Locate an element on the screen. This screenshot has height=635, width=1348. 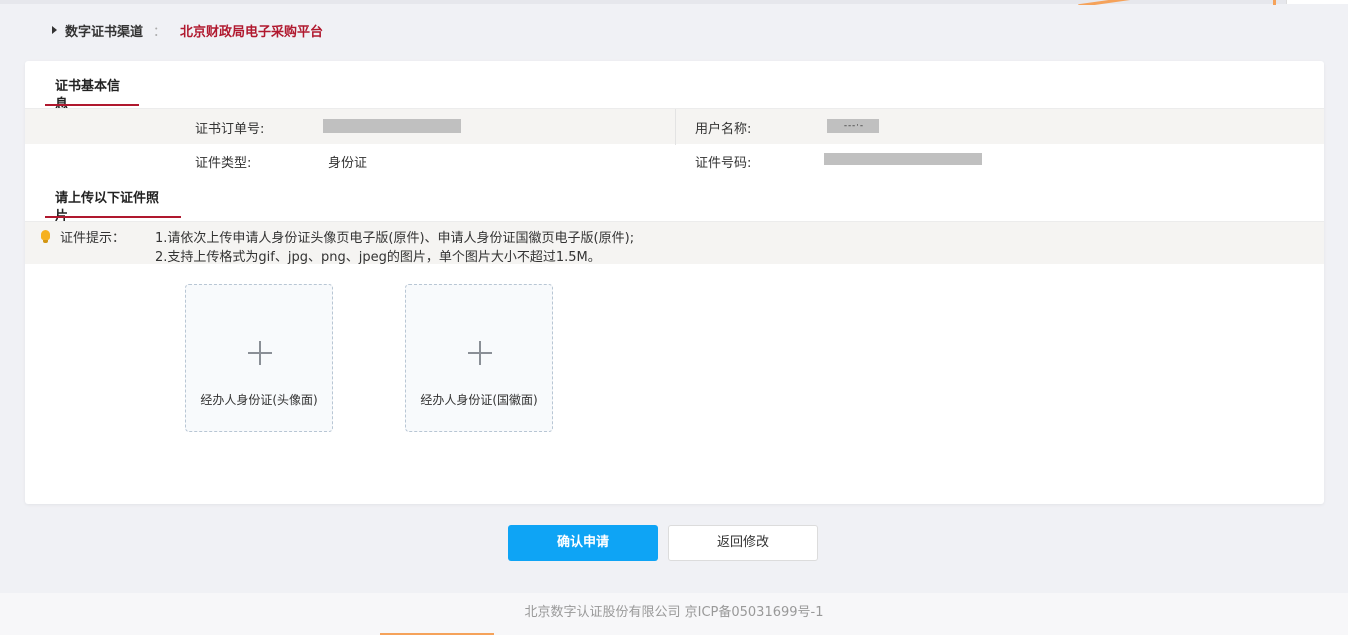
id-type-value: 身份证 is located at coordinates (348, 163).